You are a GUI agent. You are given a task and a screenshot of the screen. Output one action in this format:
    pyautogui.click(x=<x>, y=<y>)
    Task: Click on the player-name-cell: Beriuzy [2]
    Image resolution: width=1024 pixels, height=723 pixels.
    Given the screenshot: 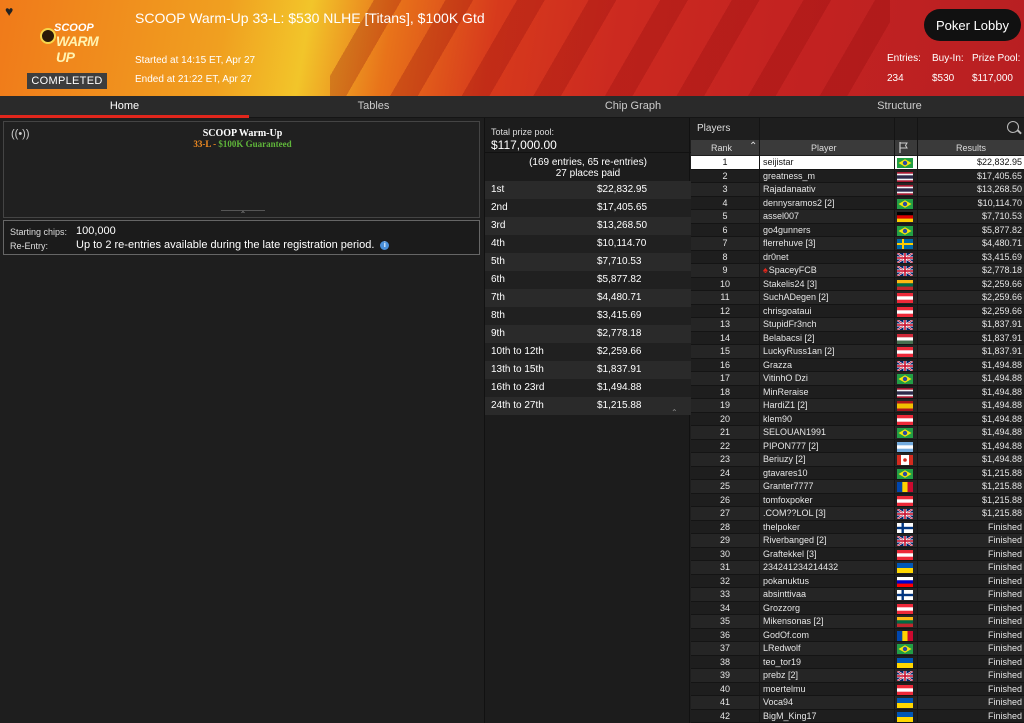 What is the action you would take?
    pyautogui.click(x=784, y=459)
    